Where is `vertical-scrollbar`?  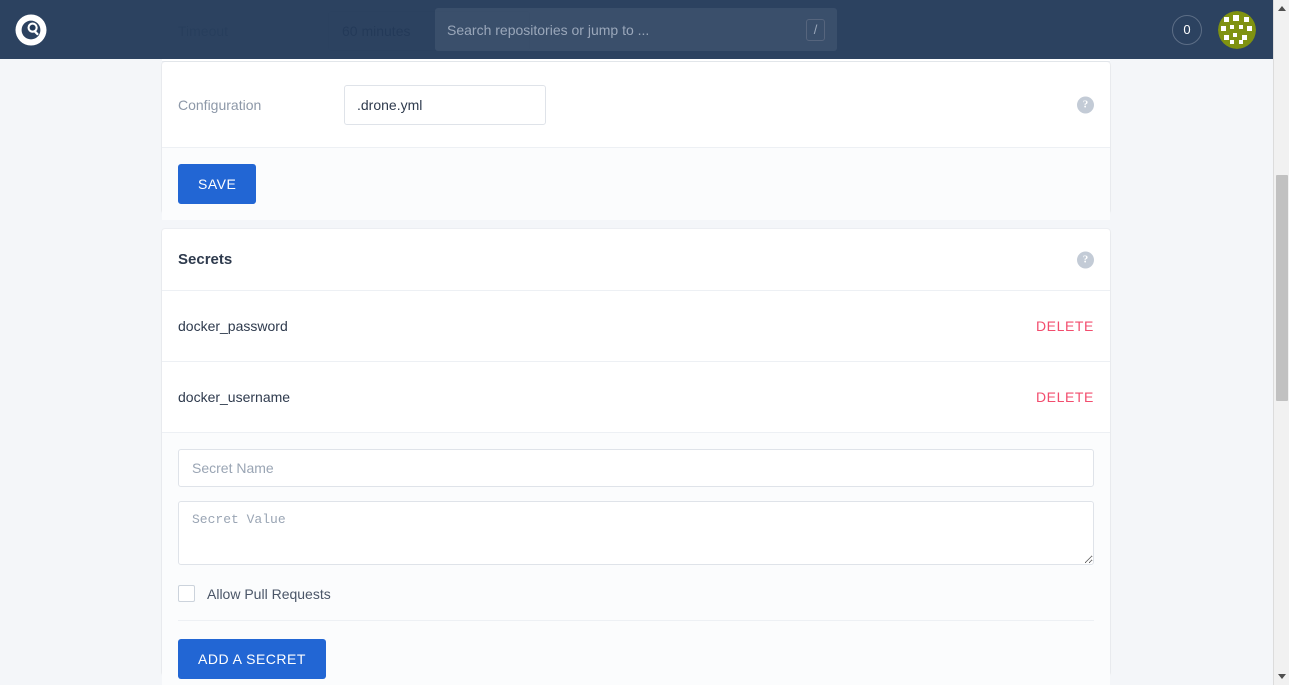
vertical-scrollbar is located at coordinates (1281, 342).